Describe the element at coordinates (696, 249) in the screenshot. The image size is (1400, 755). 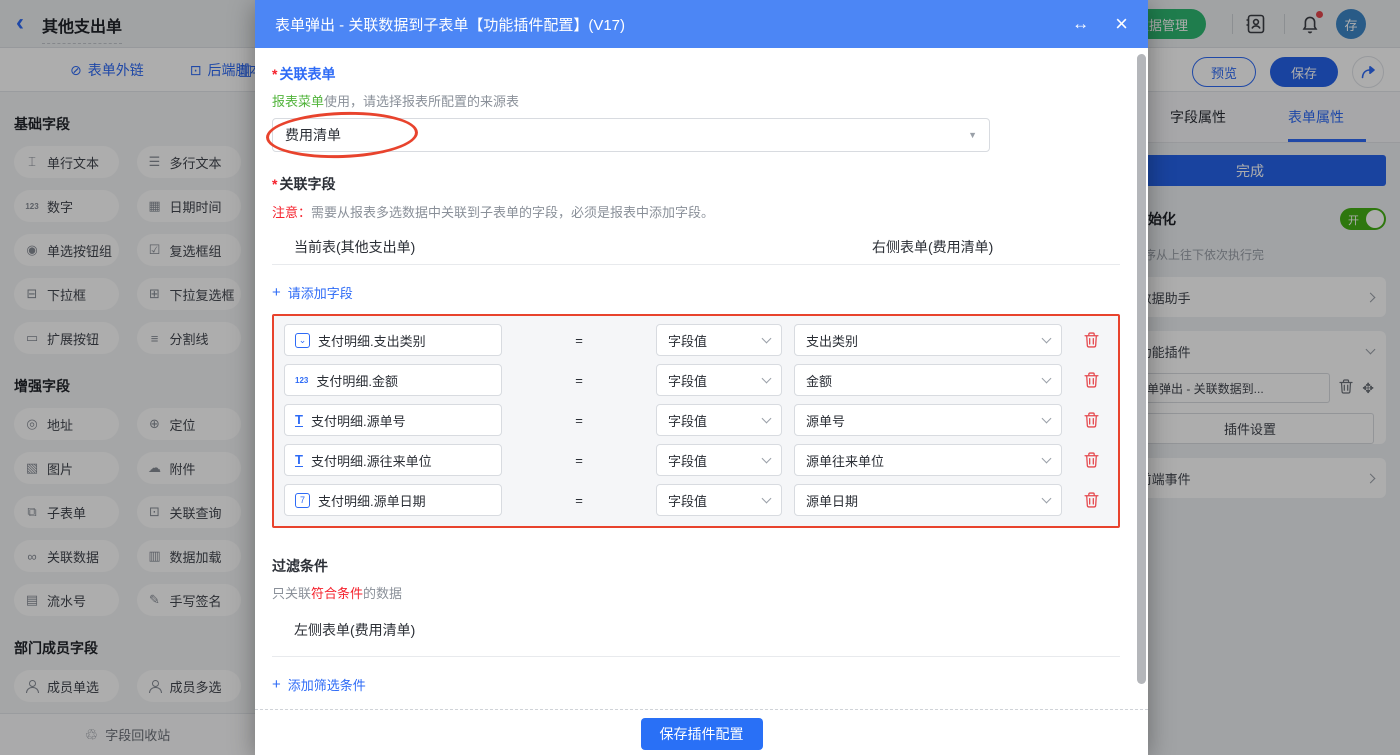
I see `mapping-table-headers: 当前表(其他支出单) 右侧表单(费用清单)` at that location.